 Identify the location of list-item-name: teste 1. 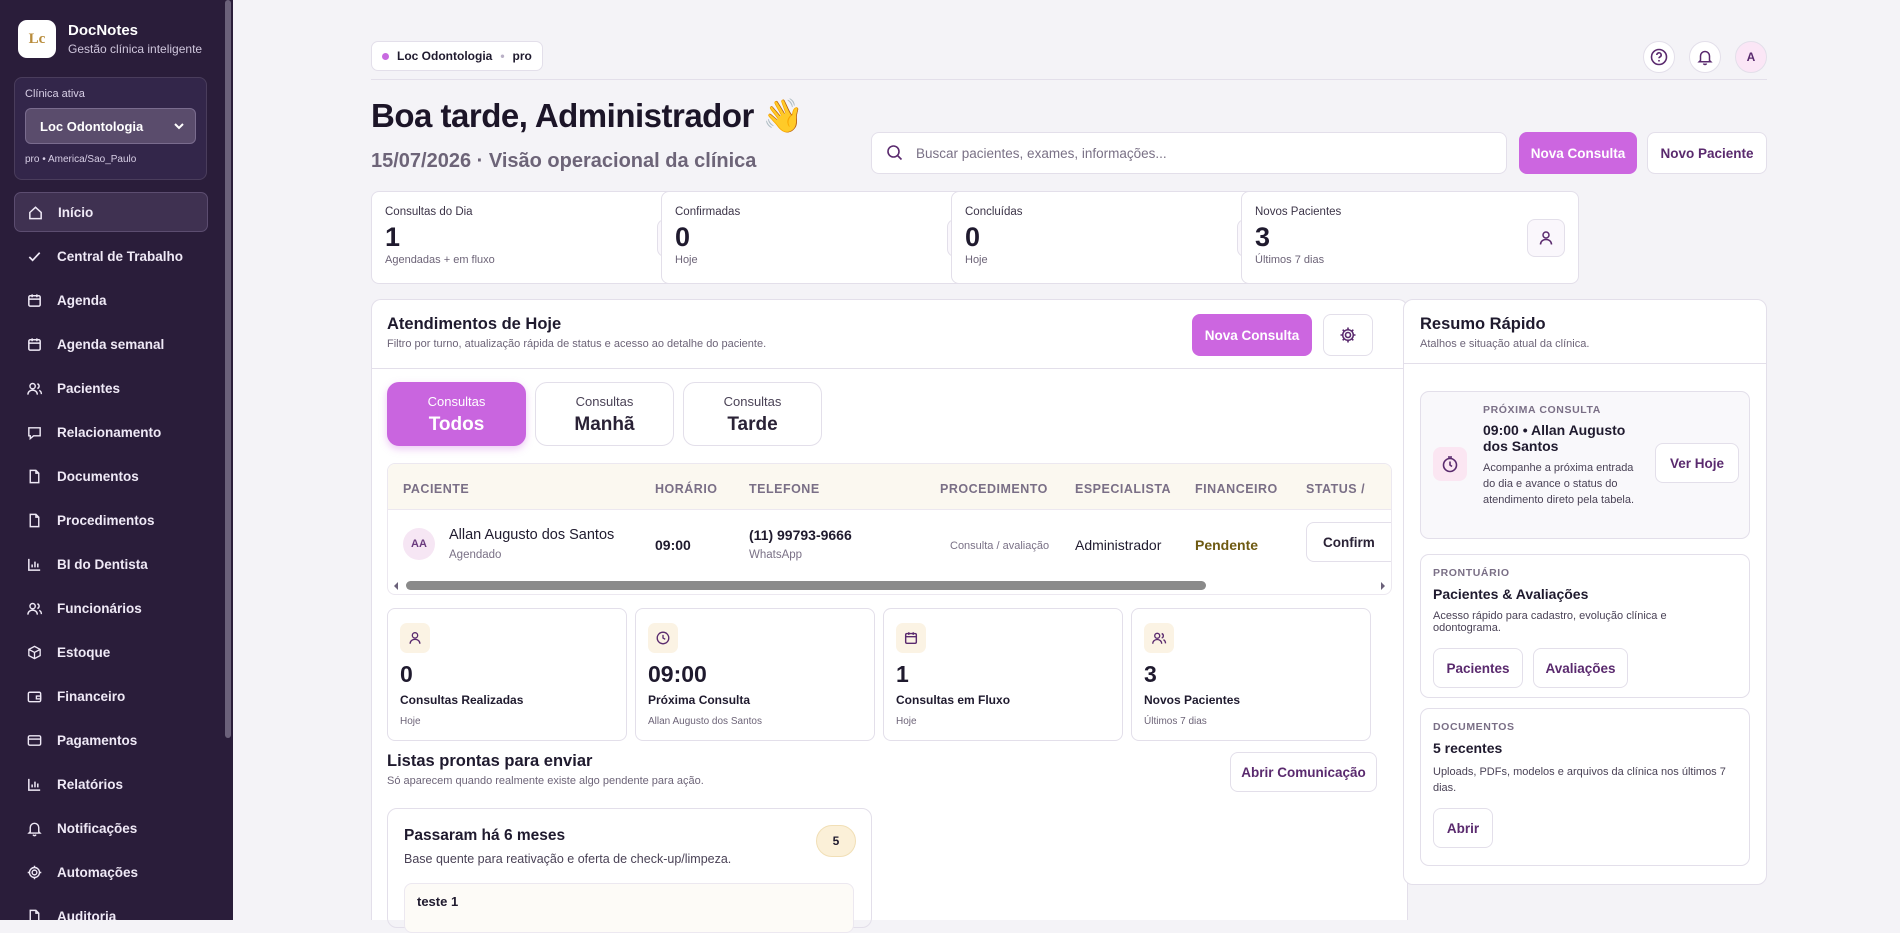
(438, 901).